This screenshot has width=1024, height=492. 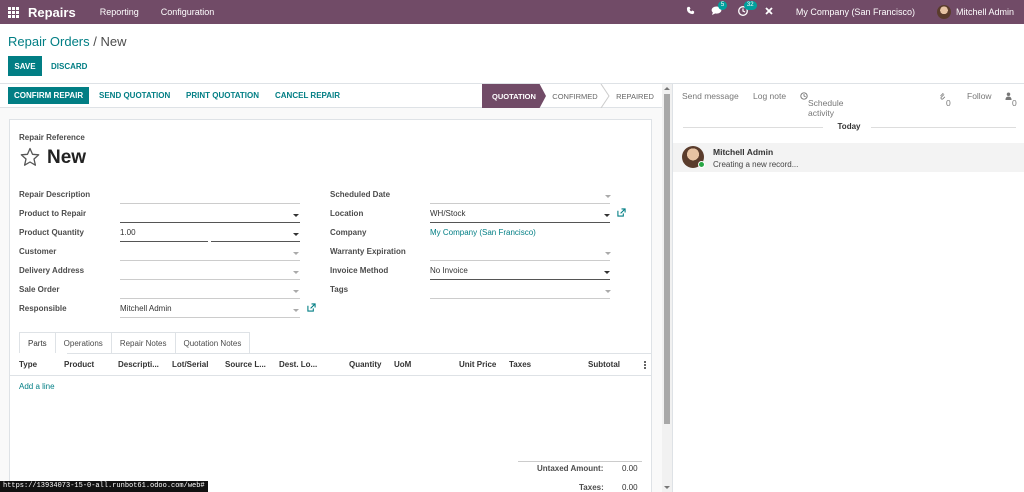 I want to click on tags-caret-icon, so click(x=608, y=291).